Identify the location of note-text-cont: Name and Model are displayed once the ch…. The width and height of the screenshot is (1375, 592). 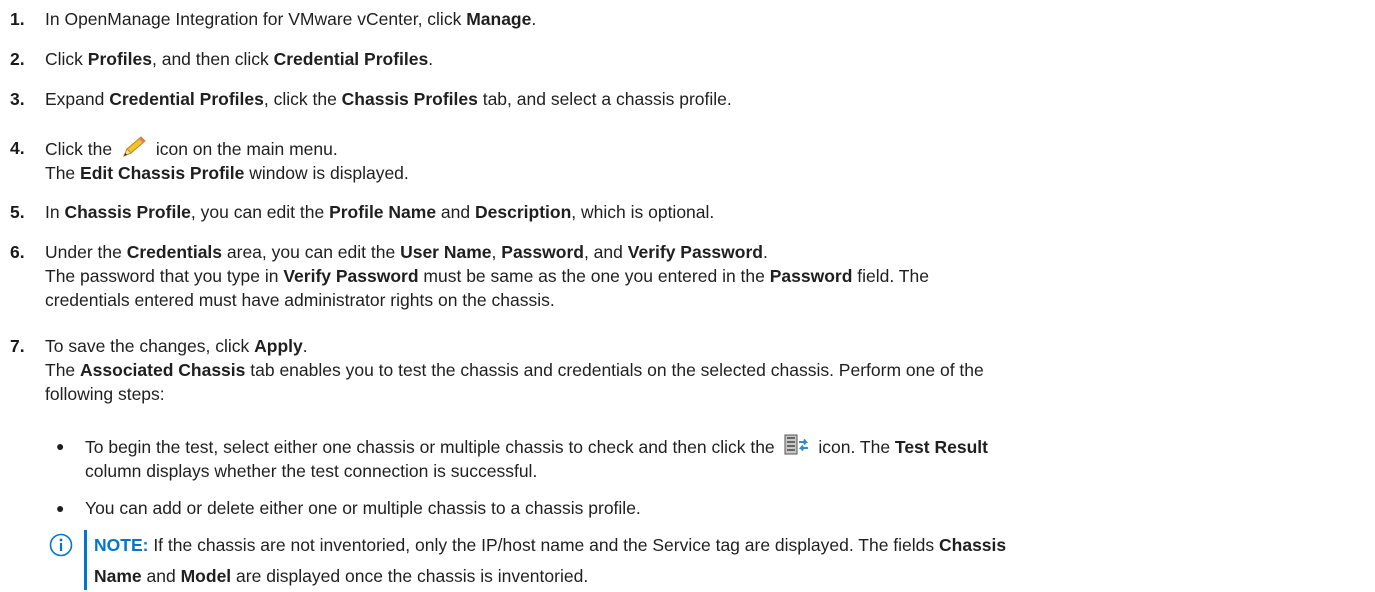
(341, 576).